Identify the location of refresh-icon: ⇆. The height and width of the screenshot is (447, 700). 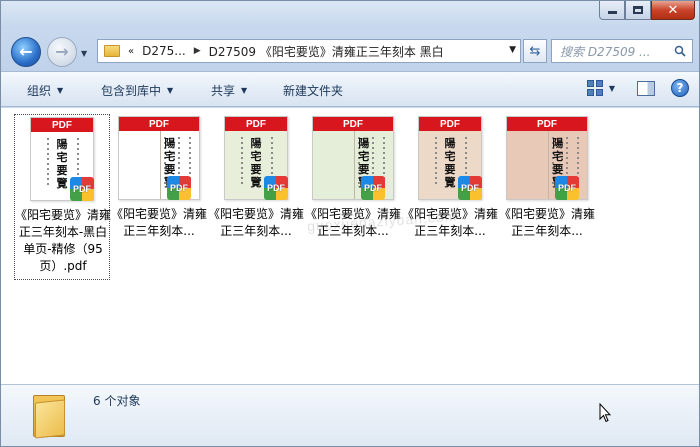
(535, 51).